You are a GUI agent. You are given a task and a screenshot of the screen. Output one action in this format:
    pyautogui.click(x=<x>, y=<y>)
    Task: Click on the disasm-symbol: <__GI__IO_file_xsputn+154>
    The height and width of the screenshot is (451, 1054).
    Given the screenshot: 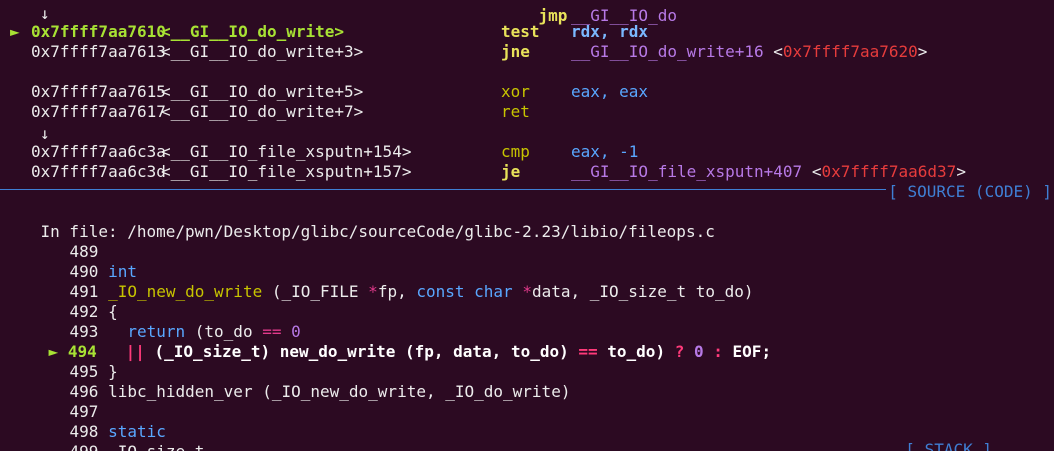 What is the action you would take?
    pyautogui.click(x=286, y=151)
    